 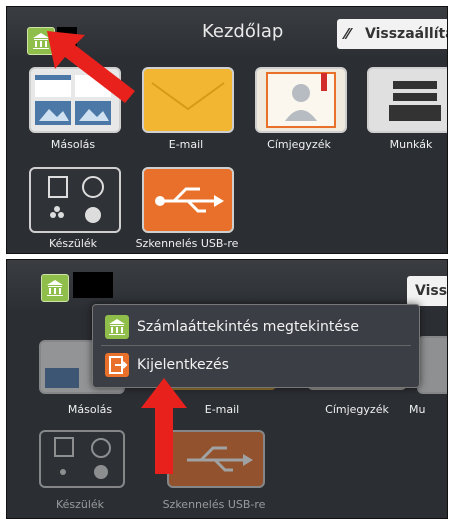 I want to click on jobs-icon, so click(x=415, y=101).